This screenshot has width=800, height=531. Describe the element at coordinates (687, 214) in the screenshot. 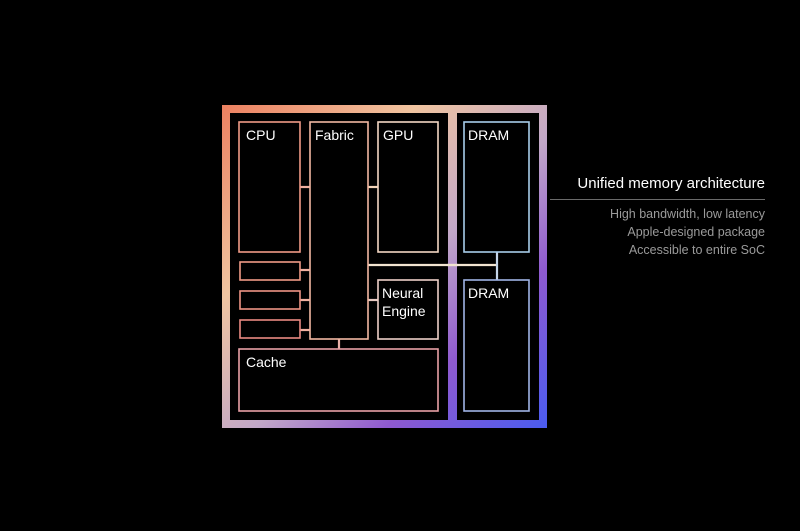

I see `feature-item: High bandwidth, low latency` at that location.